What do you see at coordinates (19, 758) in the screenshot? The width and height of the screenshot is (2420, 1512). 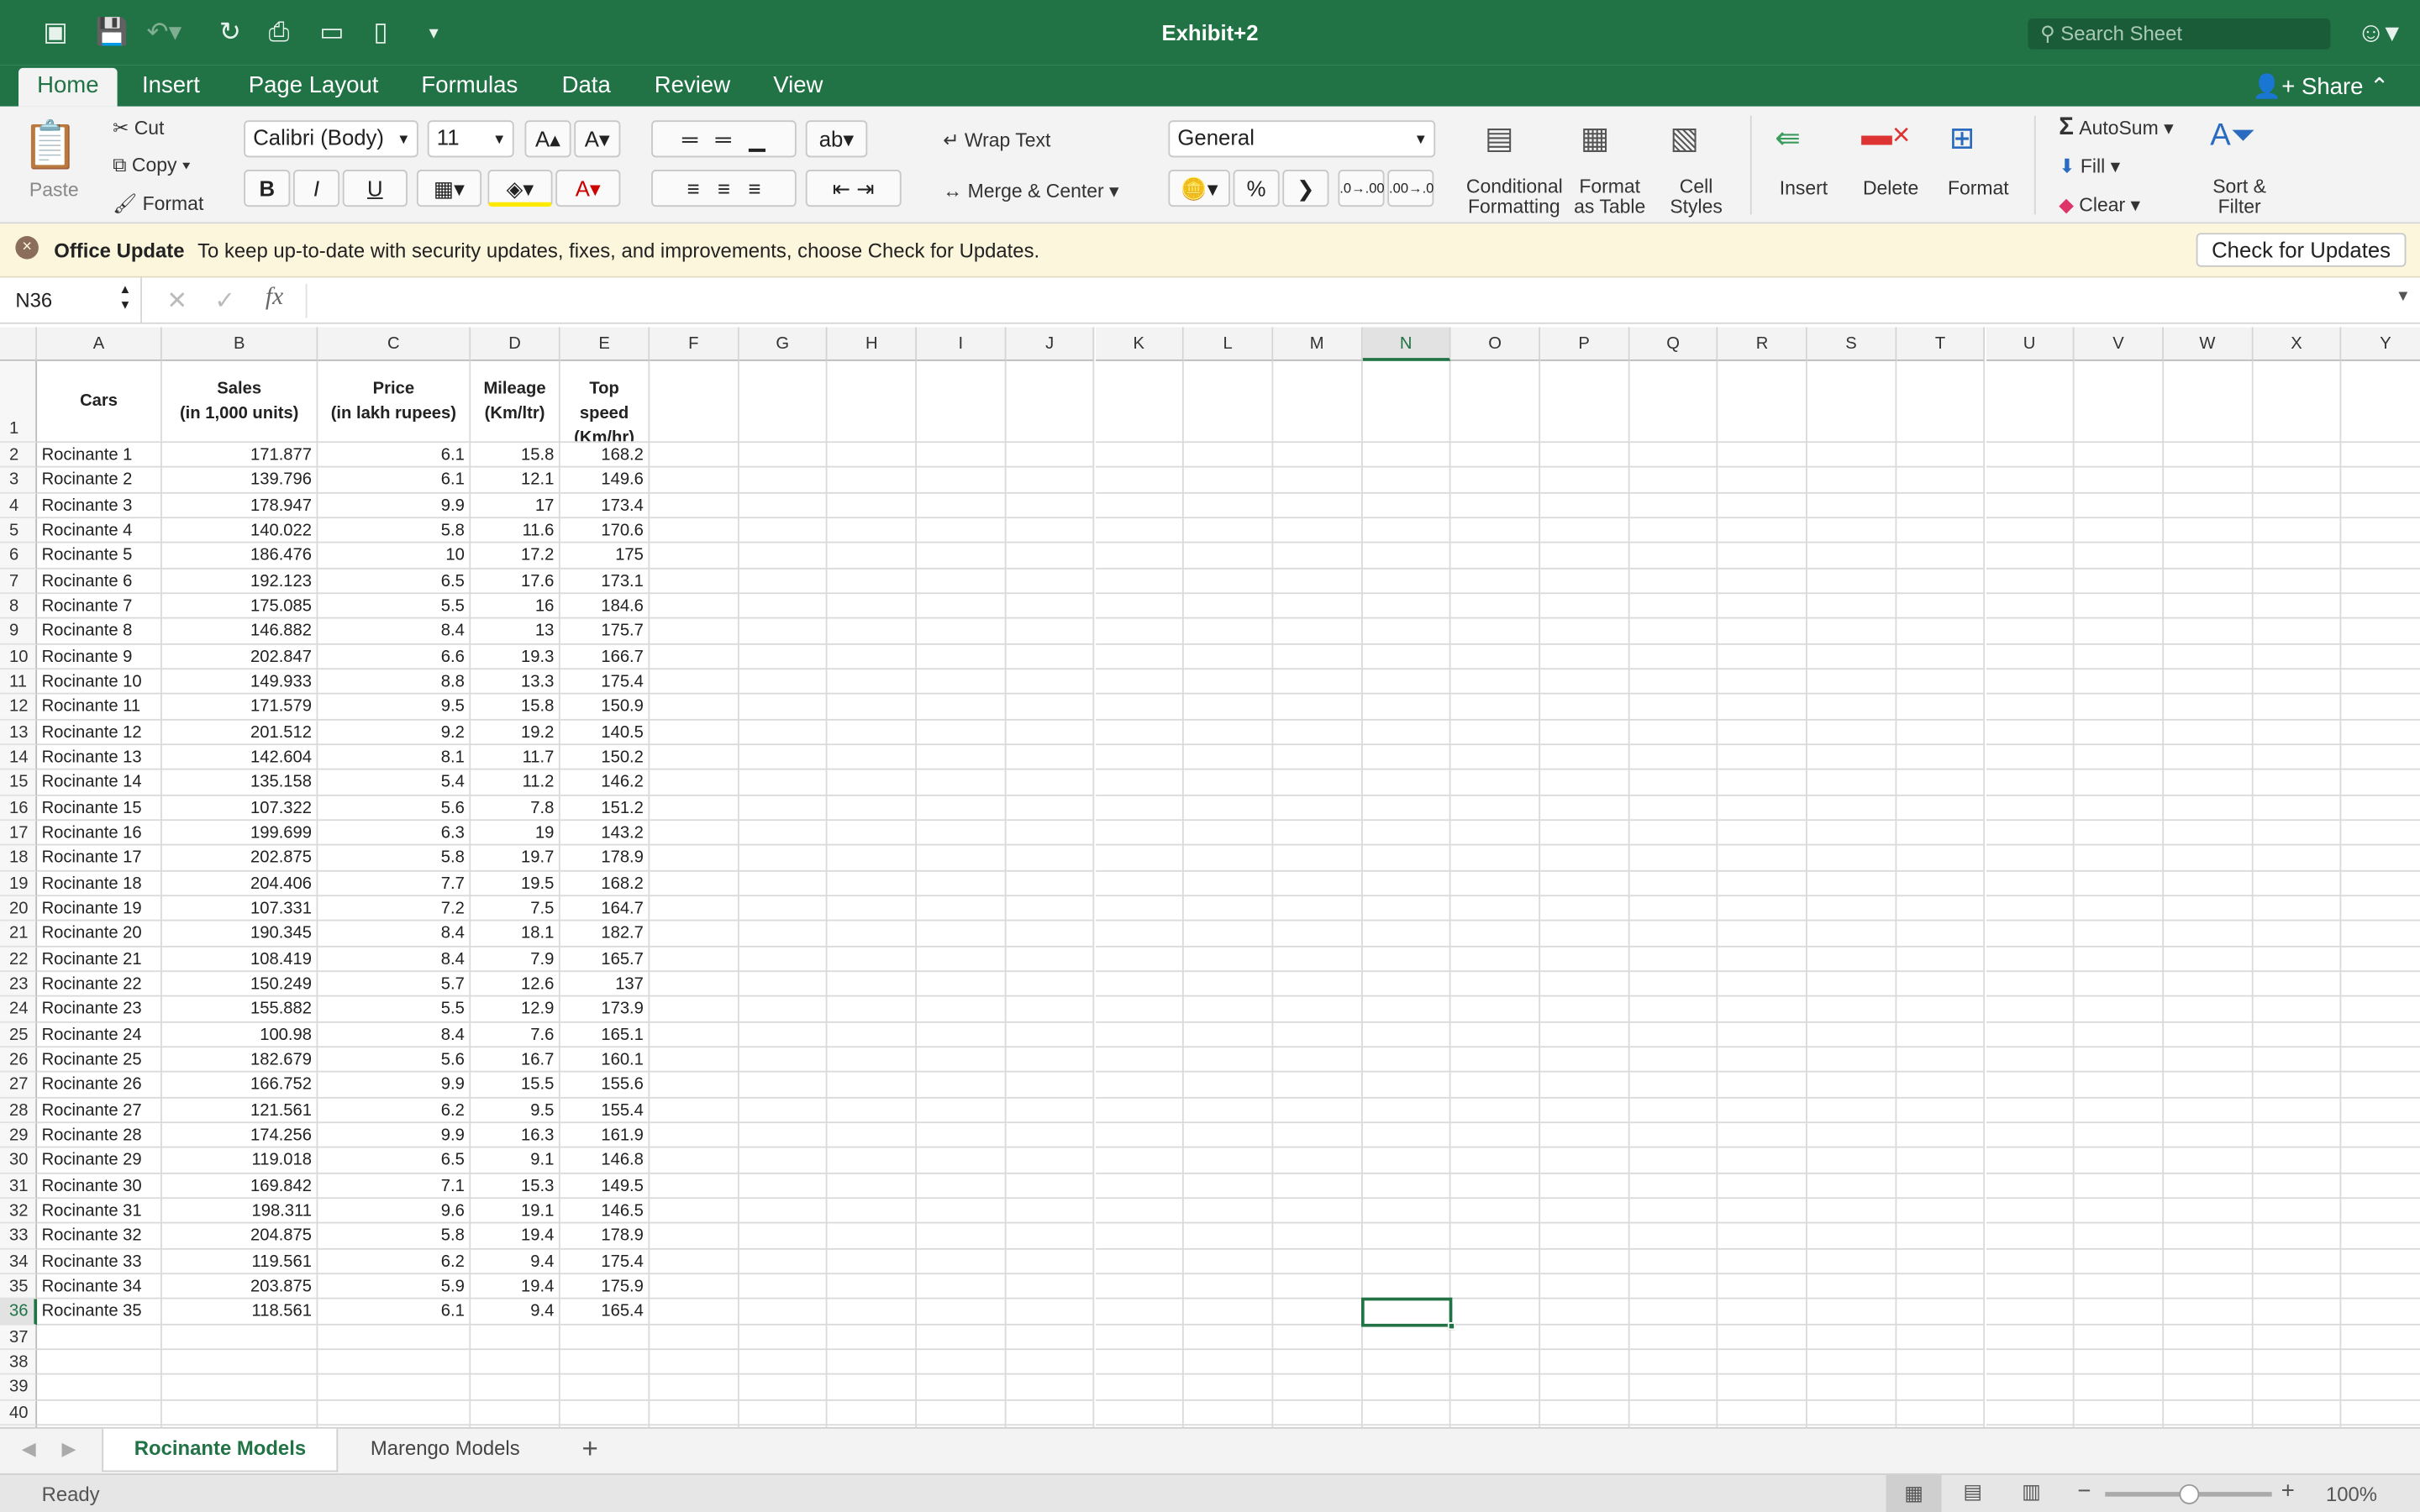 I see `row-header-14: 14` at bounding box center [19, 758].